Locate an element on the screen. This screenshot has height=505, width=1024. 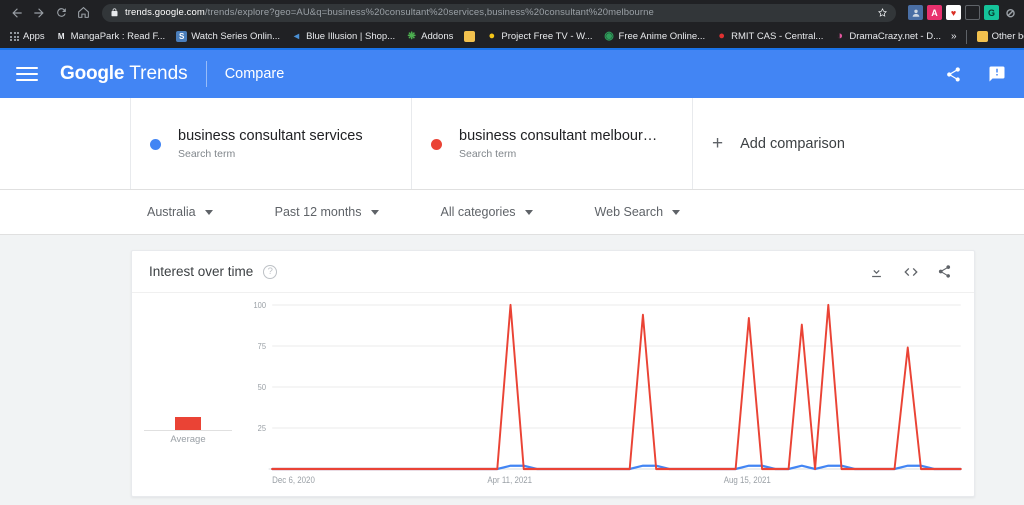
bookmark-folder-yellow is located at coordinates (469, 36).